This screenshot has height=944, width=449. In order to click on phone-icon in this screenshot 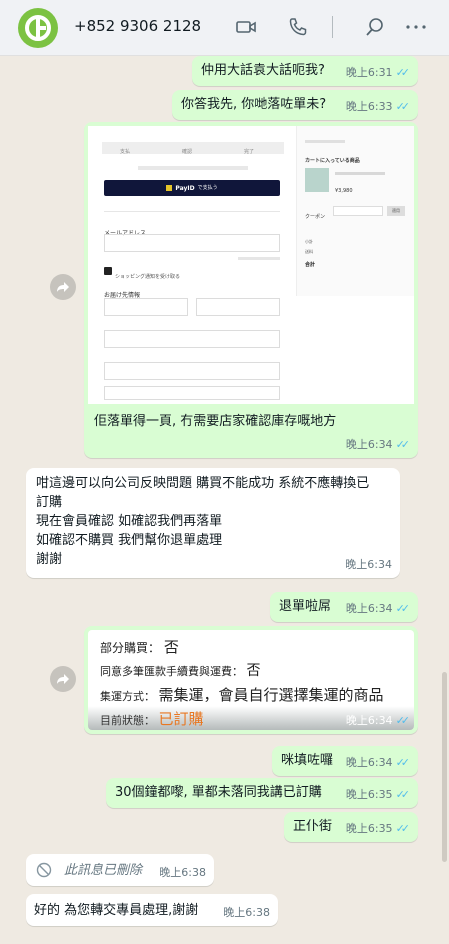, I will do `click(298, 27)`.